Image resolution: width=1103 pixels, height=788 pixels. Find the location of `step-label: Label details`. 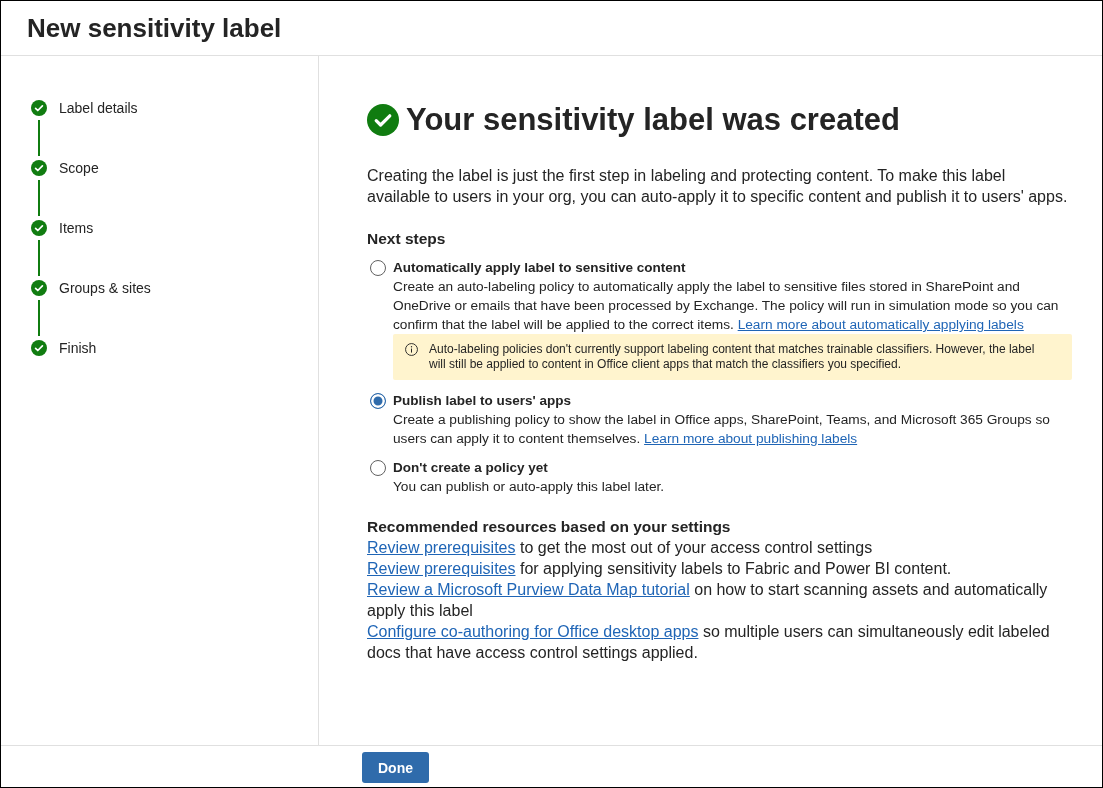

step-label: Label details is located at coordinates (98, 108).